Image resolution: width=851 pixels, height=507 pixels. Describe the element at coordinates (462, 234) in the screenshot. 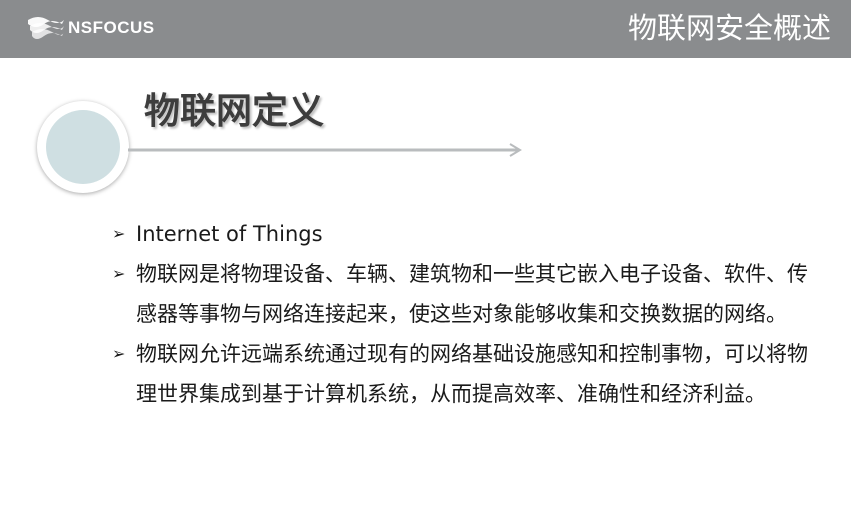

I see `list-item: ➢ Internet of Things` at that location.